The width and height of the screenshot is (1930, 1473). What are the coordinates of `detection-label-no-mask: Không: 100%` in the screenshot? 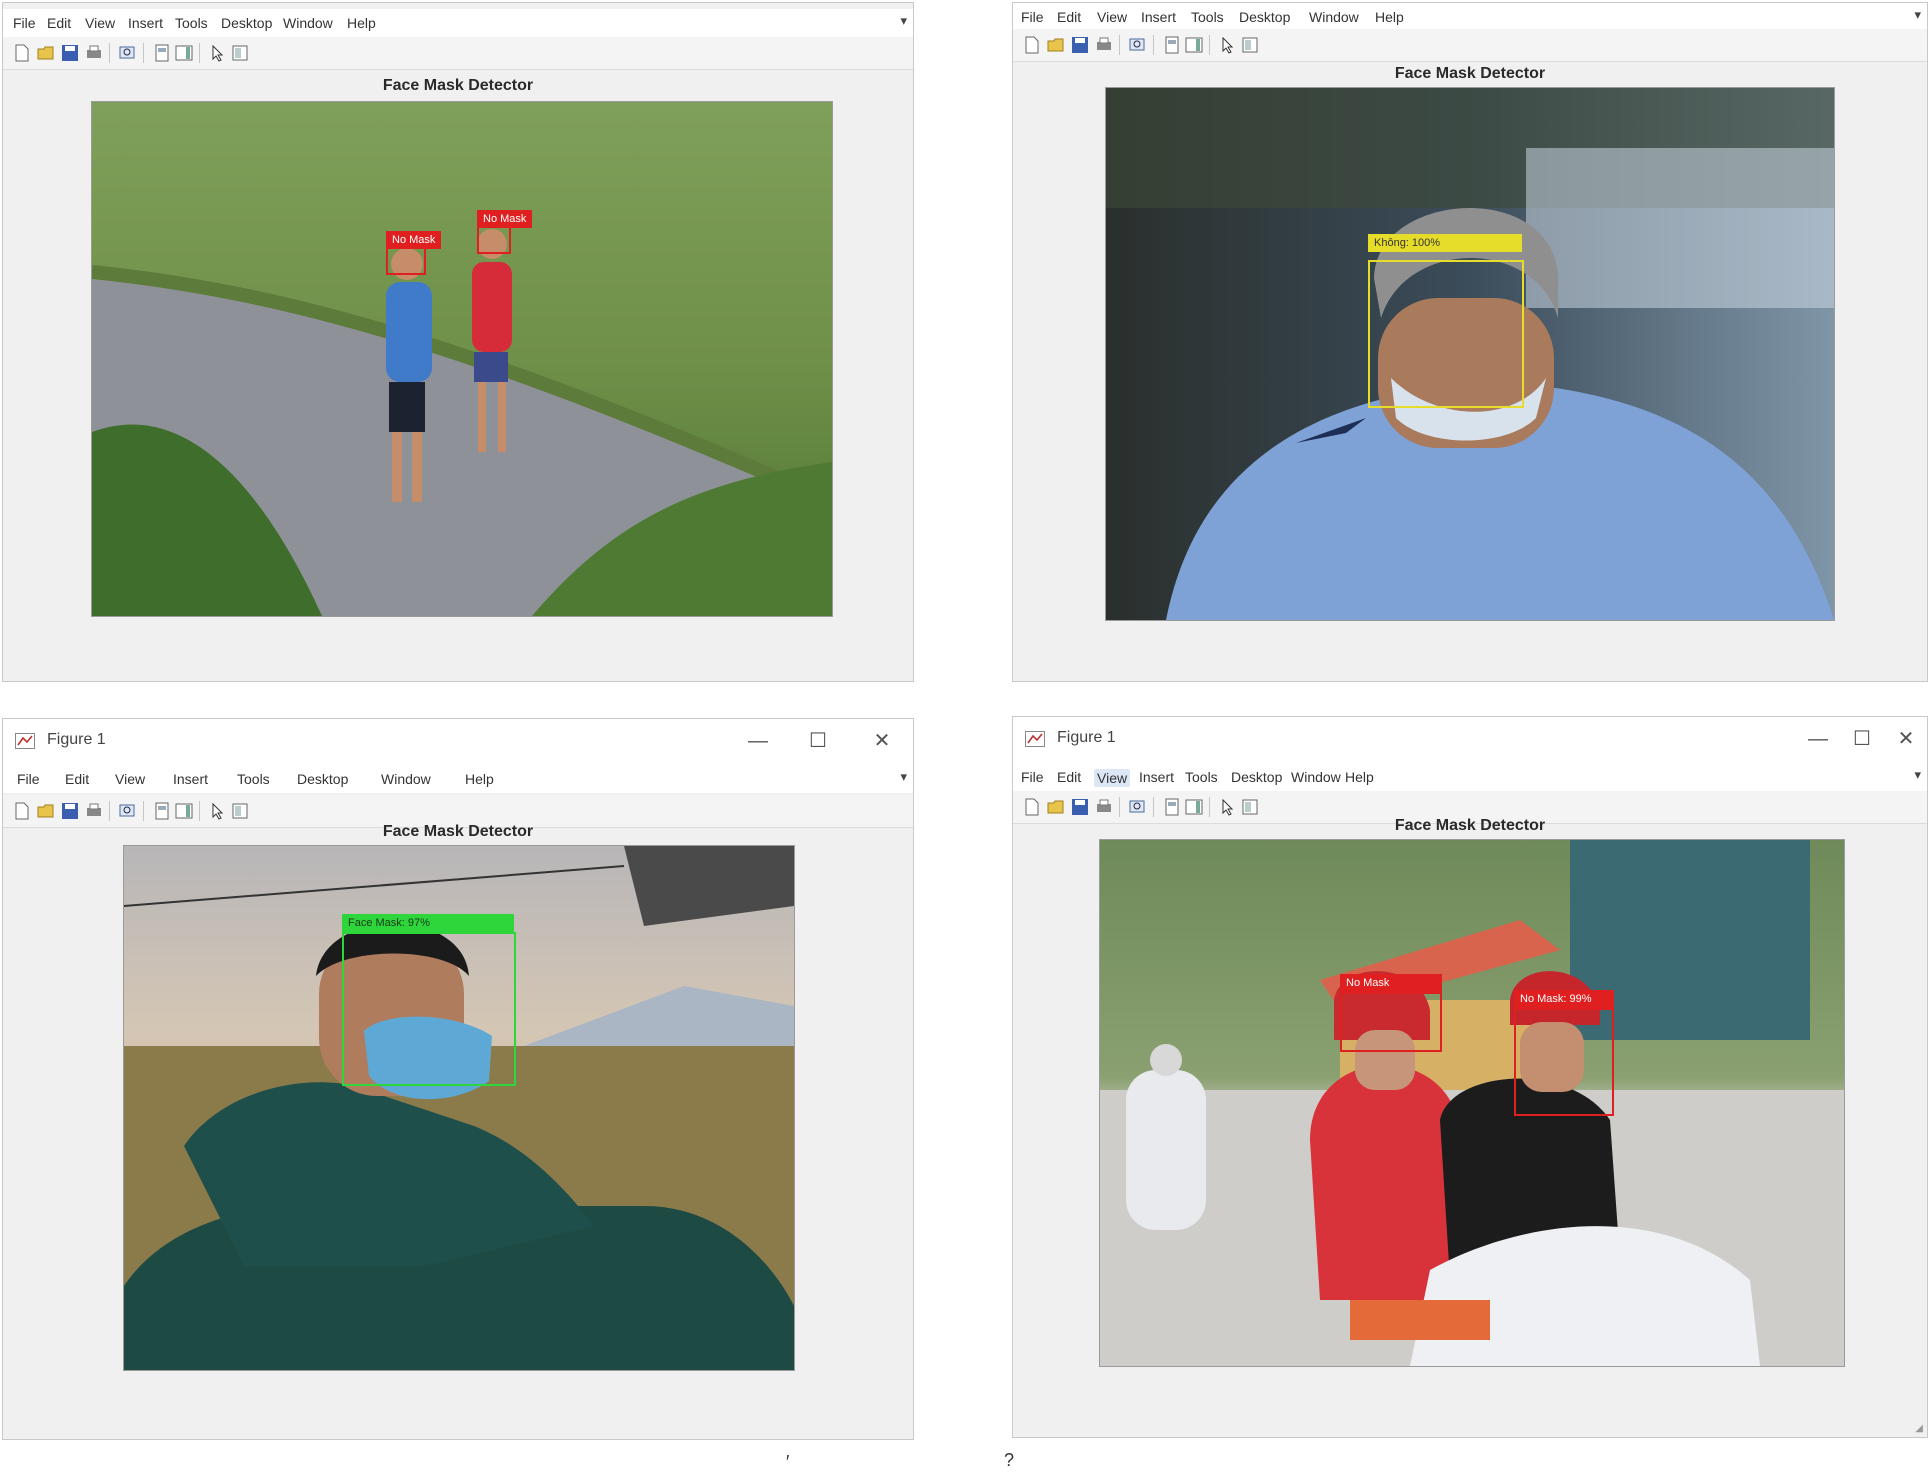 It's located at (1445, 243).